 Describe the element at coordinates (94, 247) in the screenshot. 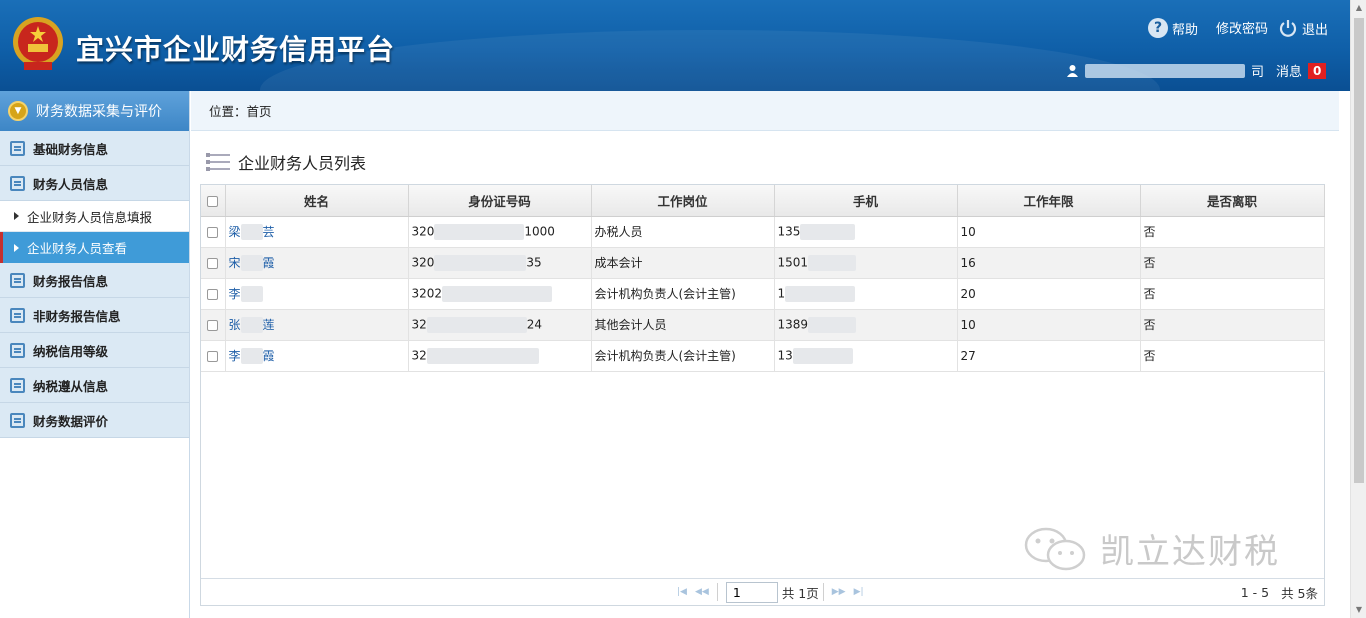

I see `sidebar-subitem-staff-view: 企业财务人员查看` at that location.